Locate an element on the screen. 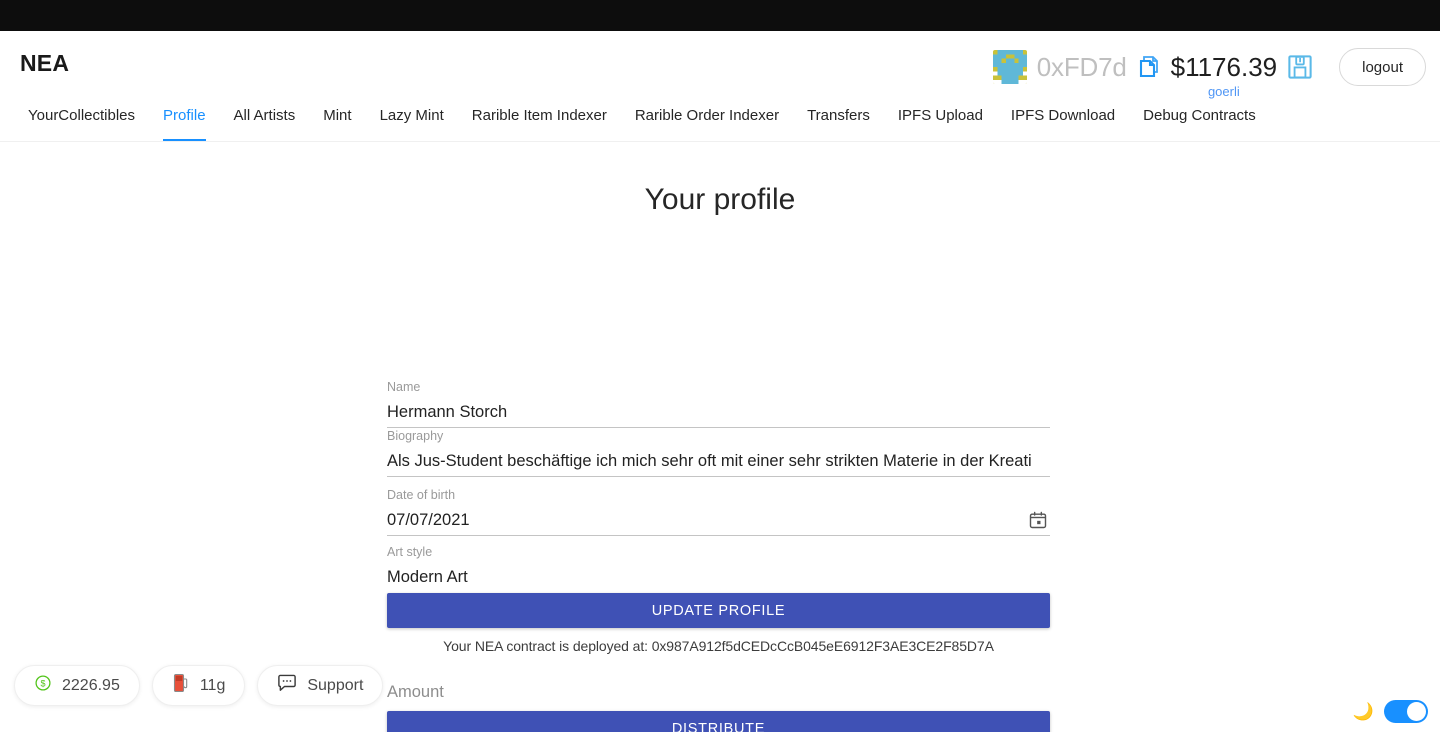 The width and height of the screenshot is (1440, 732). blockie-avatar is located at coordinates (1009, 67).